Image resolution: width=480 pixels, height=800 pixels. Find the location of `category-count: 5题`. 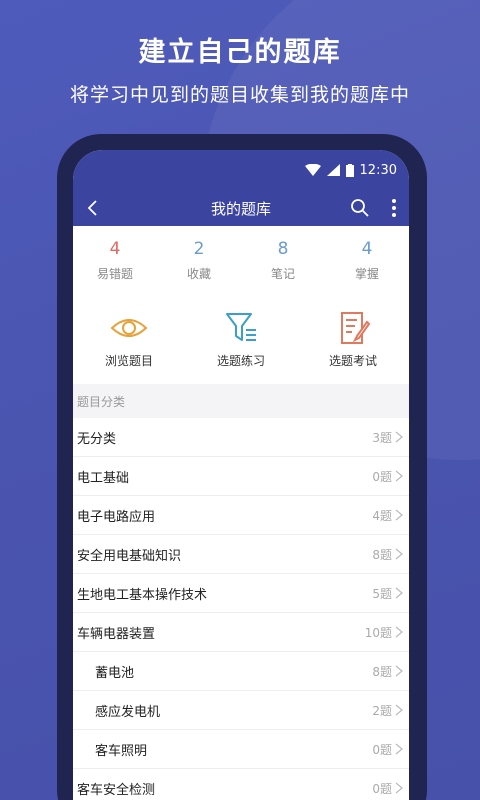

category-count: 5题 is located at coordinates (382, 593).